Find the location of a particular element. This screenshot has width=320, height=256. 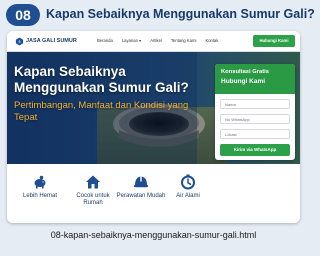

feature-label: Lebih Hemat is located at coordinates (40, 196).